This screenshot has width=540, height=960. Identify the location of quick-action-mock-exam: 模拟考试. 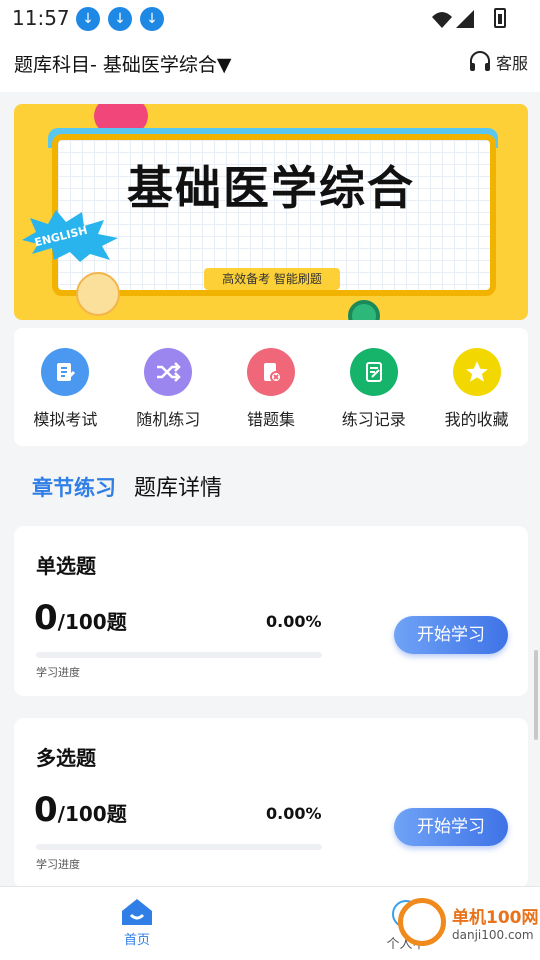
(65, 387).